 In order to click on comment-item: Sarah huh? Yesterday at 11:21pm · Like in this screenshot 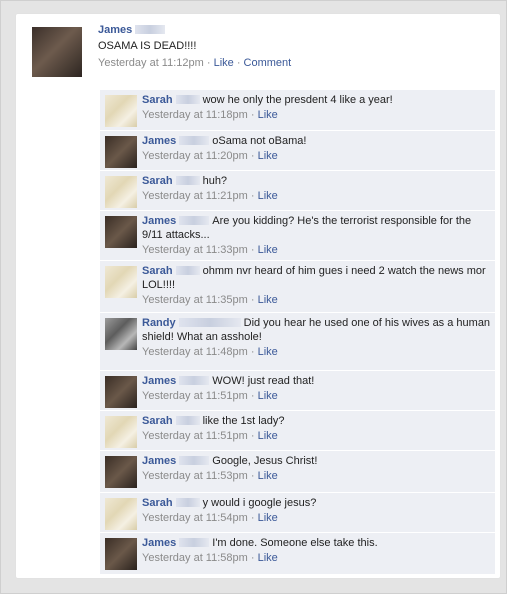, I will do `click(297, 190)`.